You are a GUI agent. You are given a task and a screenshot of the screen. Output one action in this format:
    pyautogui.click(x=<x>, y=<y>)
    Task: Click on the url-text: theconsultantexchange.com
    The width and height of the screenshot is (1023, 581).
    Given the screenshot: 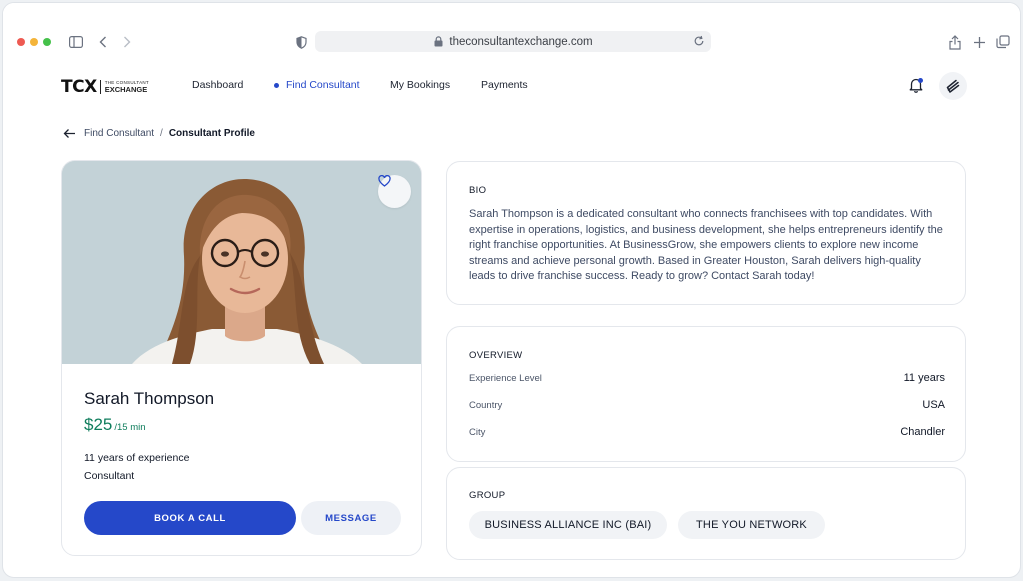 What is the action you would take?
    pyautogui.click(x=521, y=41)
    